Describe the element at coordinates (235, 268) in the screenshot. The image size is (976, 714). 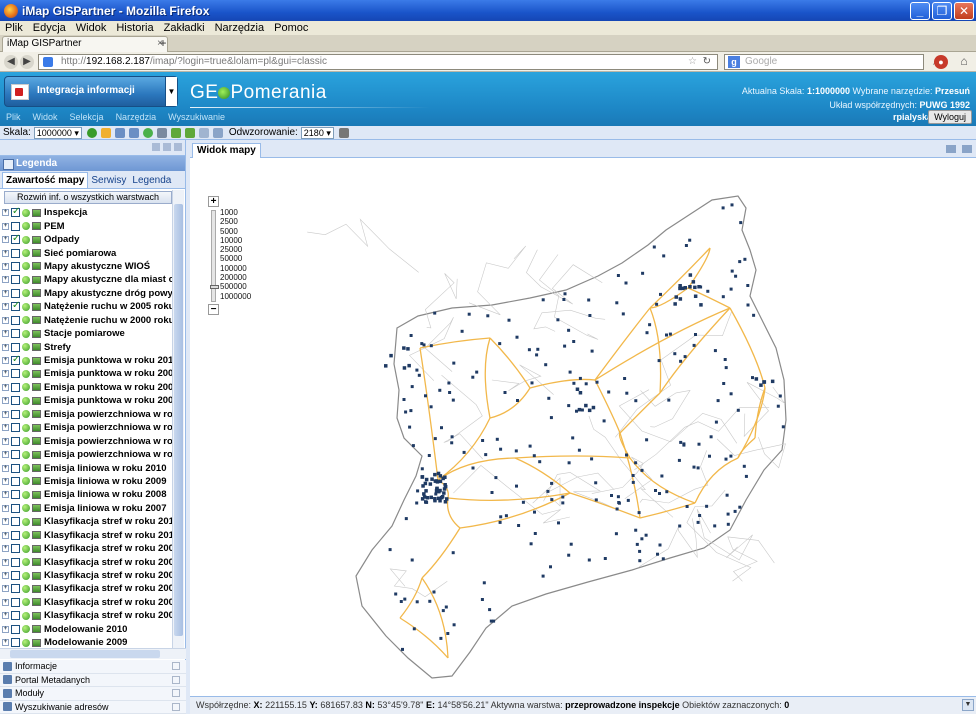
I see `zoom-level: 100000` at that location.